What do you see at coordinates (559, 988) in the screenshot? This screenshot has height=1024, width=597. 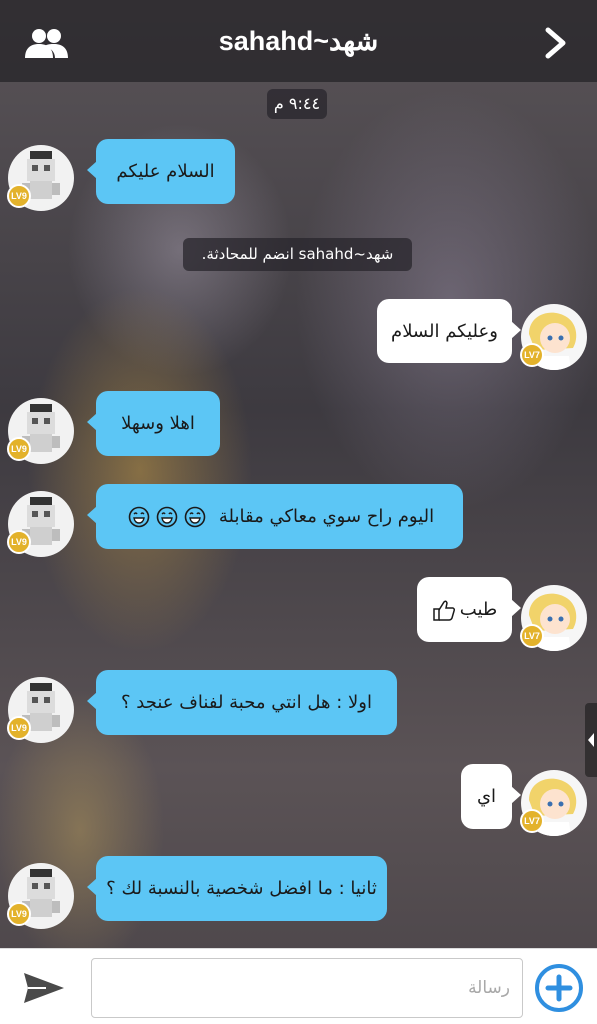 I see `plus-circle-icon` at bounding box center [559, 988].